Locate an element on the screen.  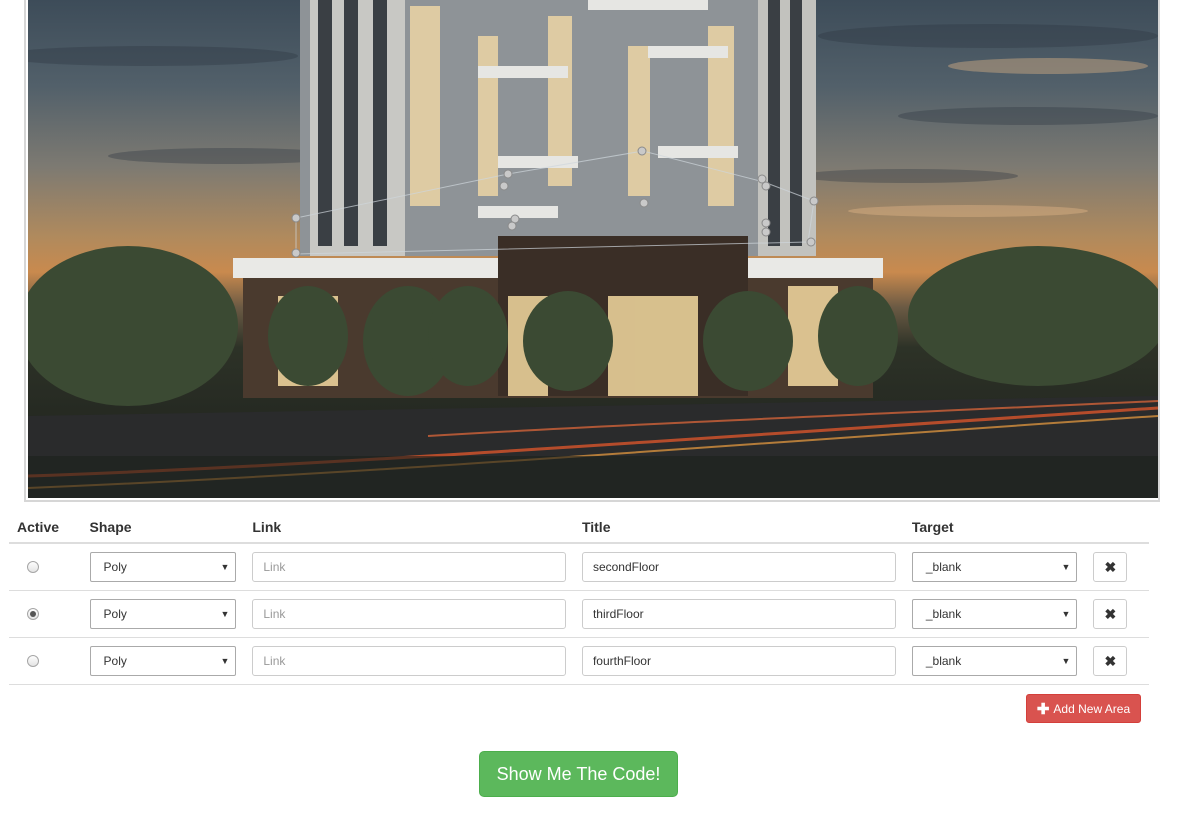
add-new-area-label: Add New Area is located at coordinates (1092, 708).